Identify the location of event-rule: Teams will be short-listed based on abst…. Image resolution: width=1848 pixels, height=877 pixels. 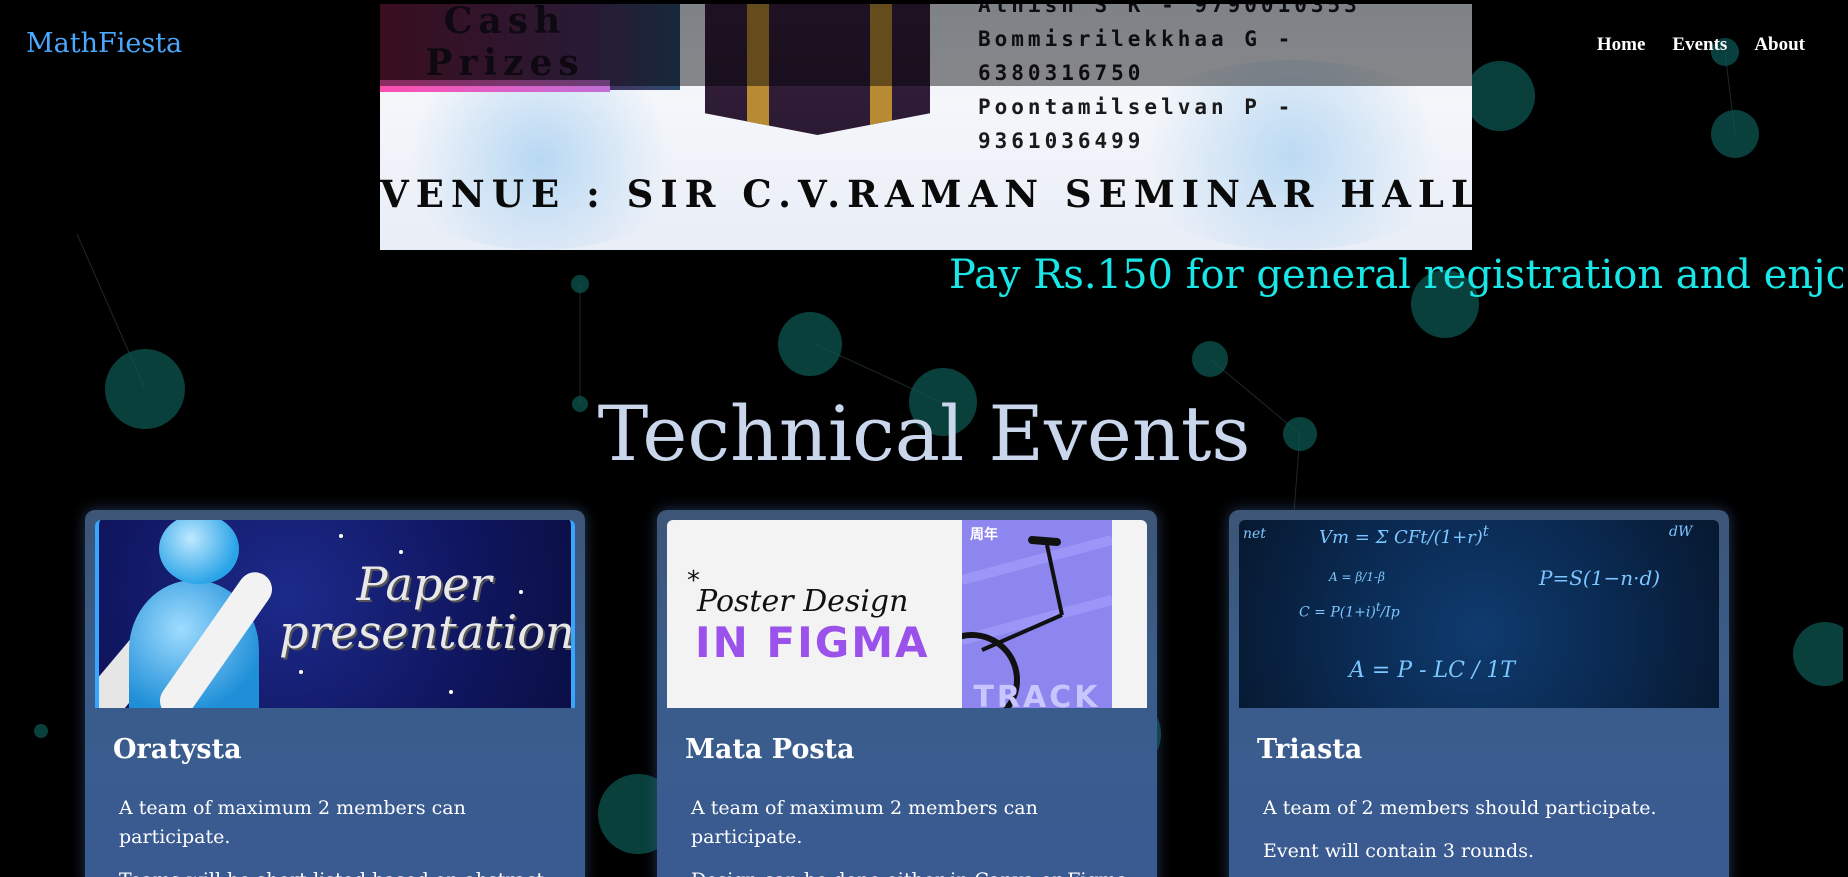
(339, 871).